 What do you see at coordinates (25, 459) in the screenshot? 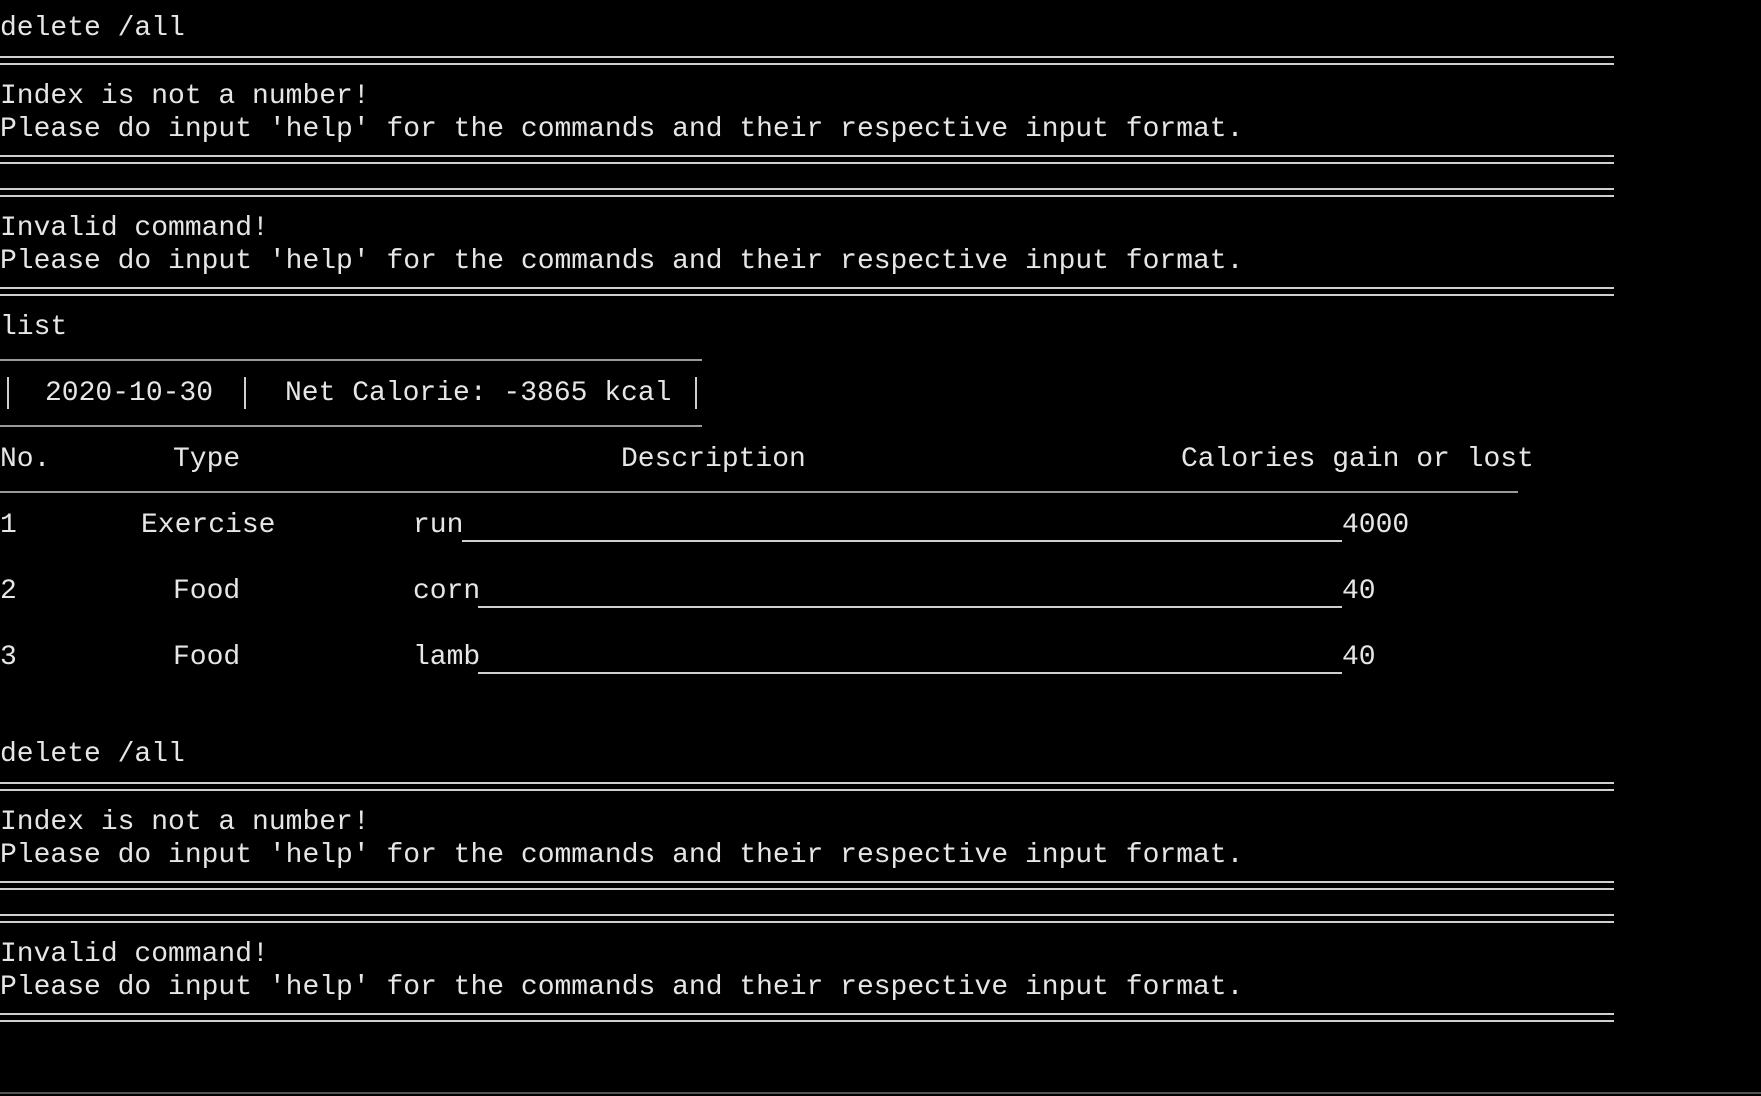
I see `header-no: No.` at bounding box center [25, 459].